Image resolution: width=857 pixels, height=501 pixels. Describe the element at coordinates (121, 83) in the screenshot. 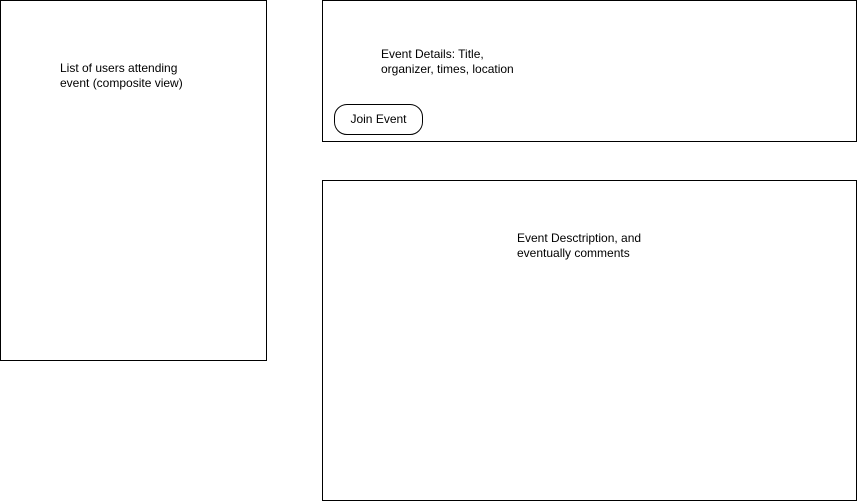

I see `attendees-list-label-line: event (composite view)` at that location.